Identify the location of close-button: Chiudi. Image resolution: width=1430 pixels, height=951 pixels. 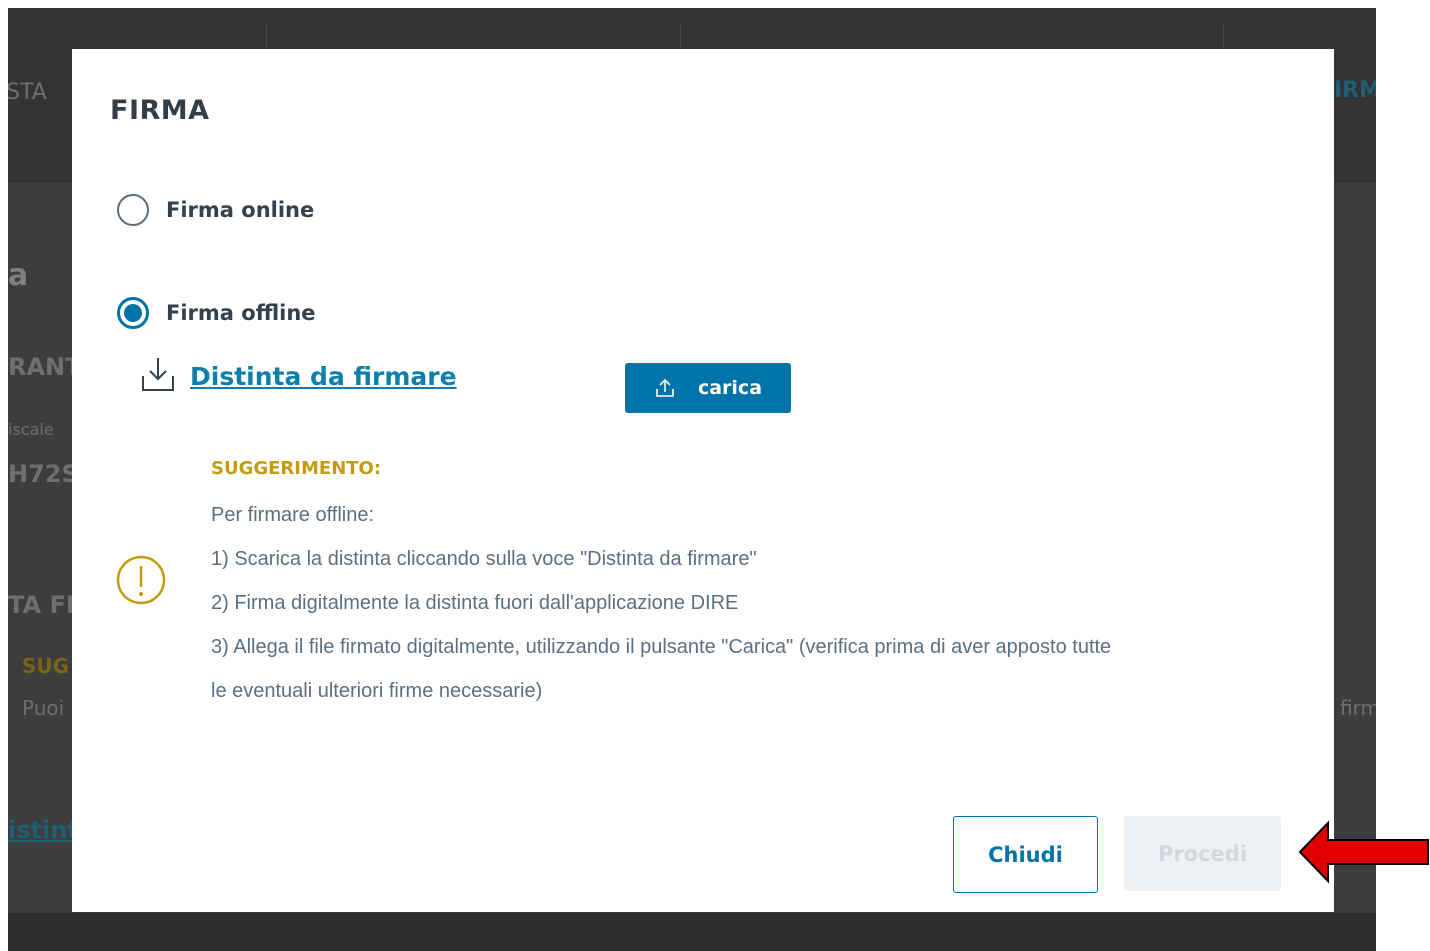
(1025, 854).